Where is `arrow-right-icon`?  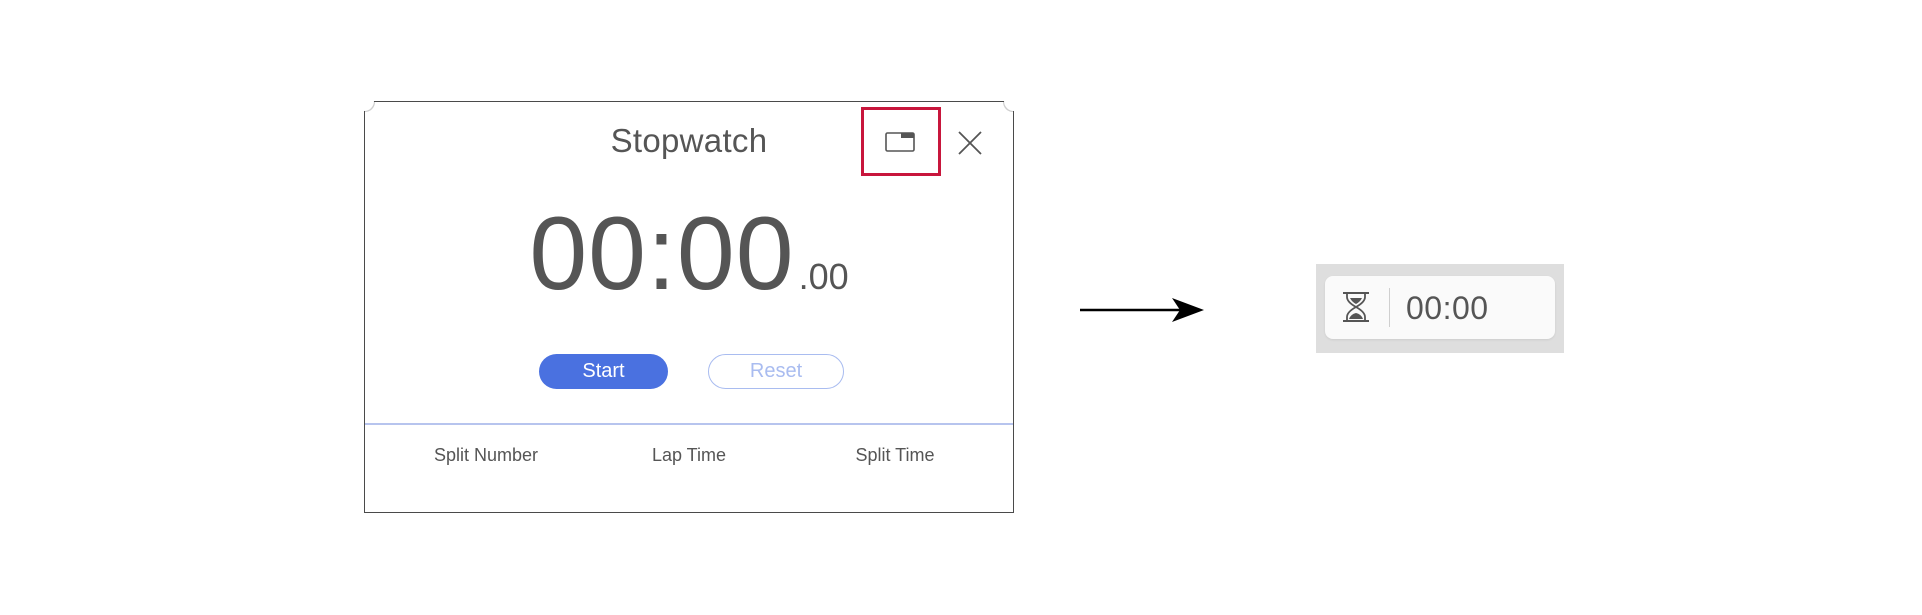 arrow-right-icon is located at coordinates (1142, 310).